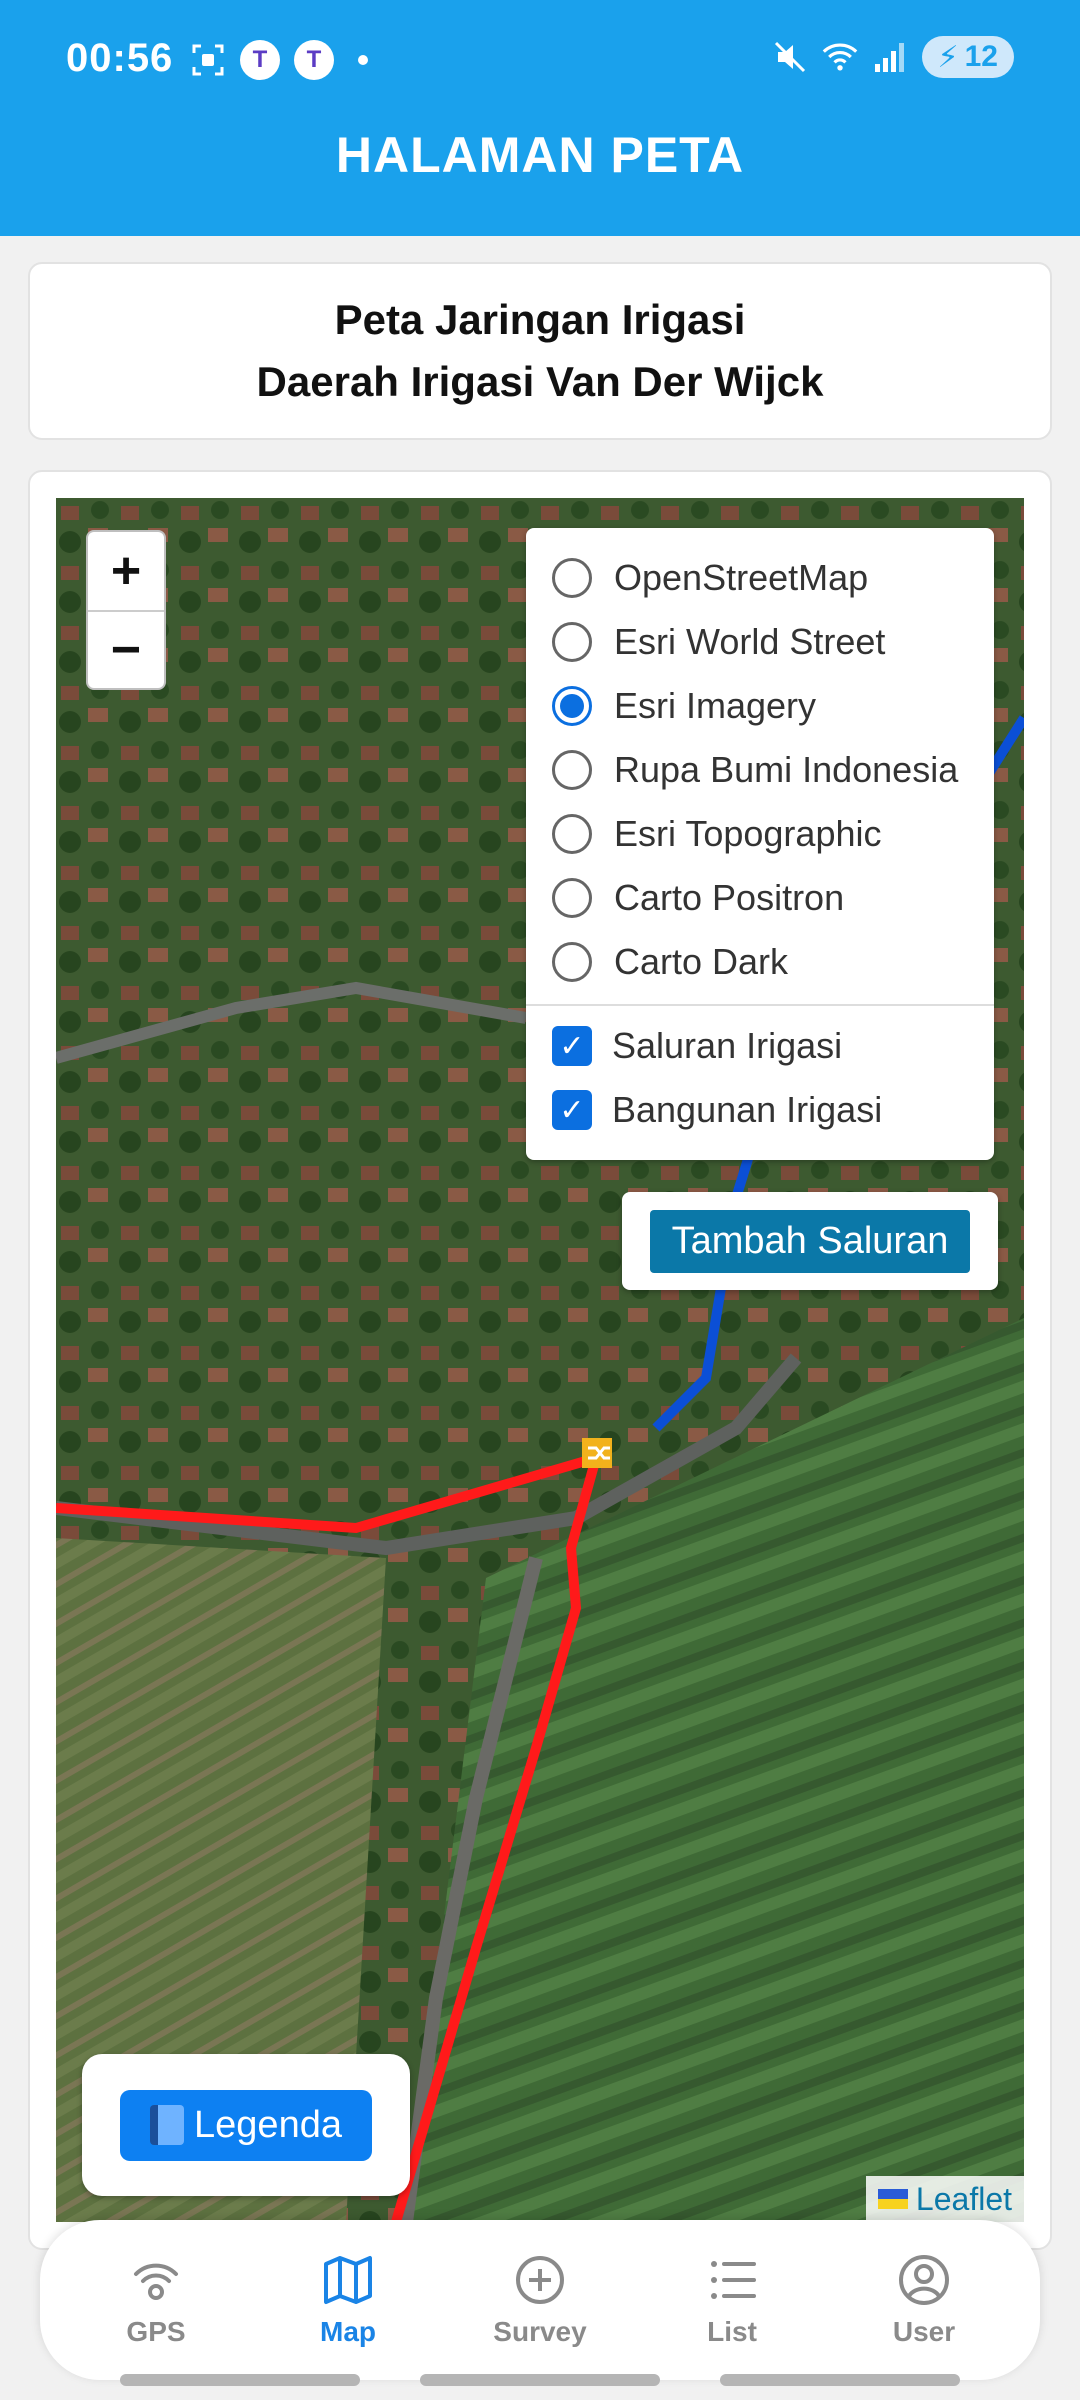 This screenshot has height=2400, width=1080. I want to click on battery-indicator: ⚡ 12, so click(967, 57).